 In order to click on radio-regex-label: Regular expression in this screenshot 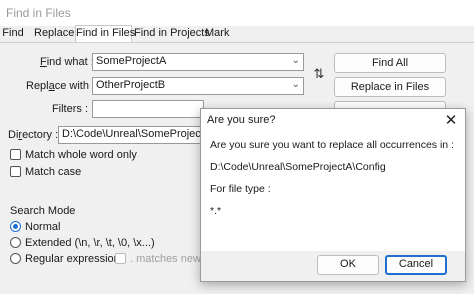, I will do `click(72, 259)`.